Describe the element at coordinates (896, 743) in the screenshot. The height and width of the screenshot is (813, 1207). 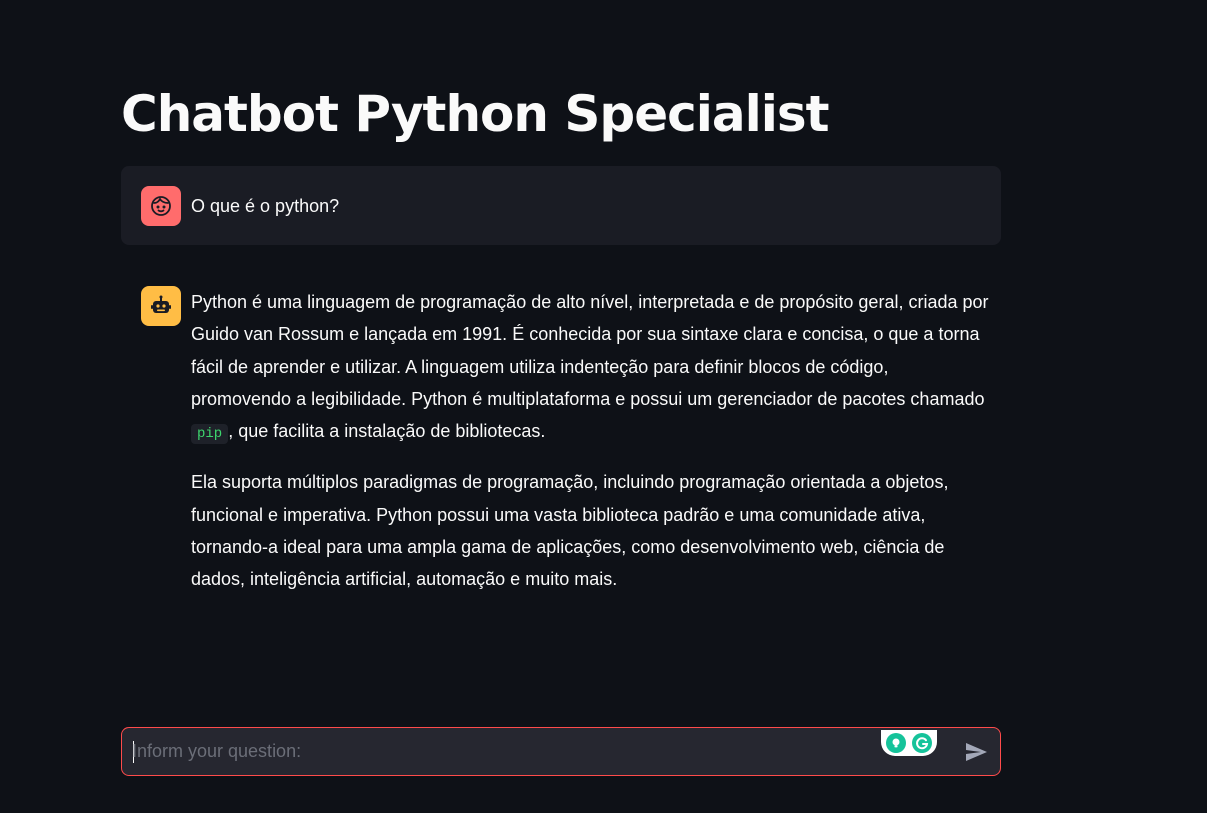
I see `grammarly-lightbulb-icon` at that location.